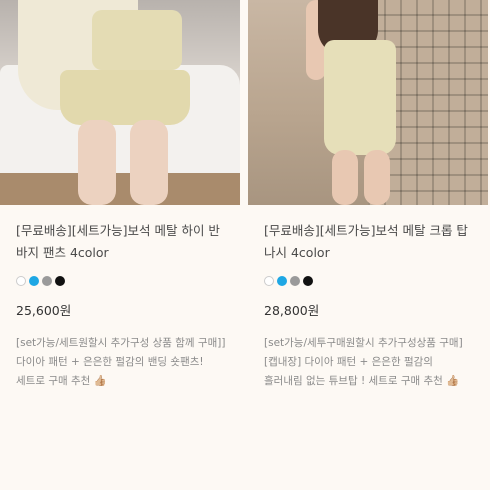  I want to click on product-title: [무료배송][세트가능]보석 메탈 크롭 탑나시 4color, so click(369, 242).